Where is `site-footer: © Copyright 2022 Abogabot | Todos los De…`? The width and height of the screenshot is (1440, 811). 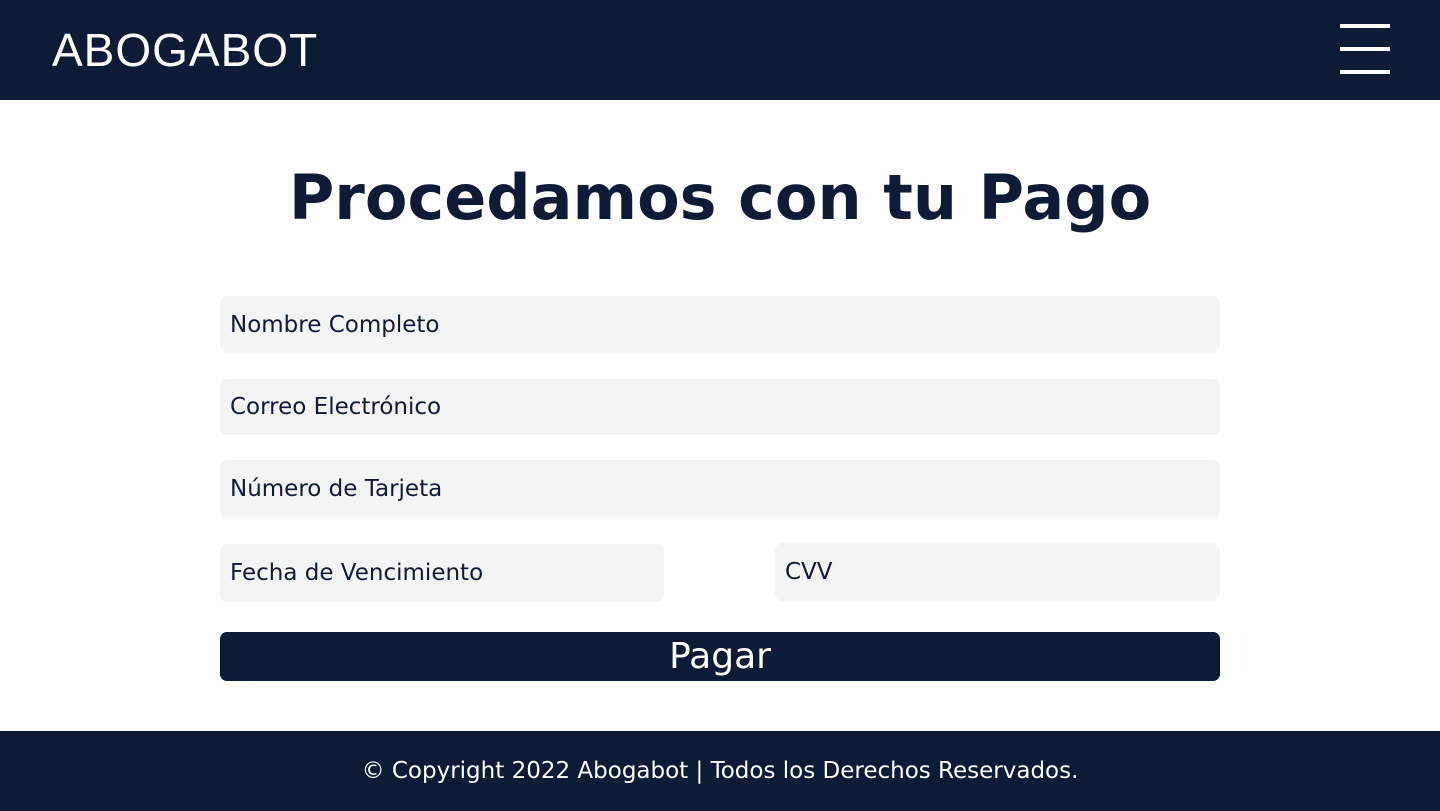
site-footer: © Copyright 2022 Abogabot | Todos los De… is located at coordinates (720, 771).